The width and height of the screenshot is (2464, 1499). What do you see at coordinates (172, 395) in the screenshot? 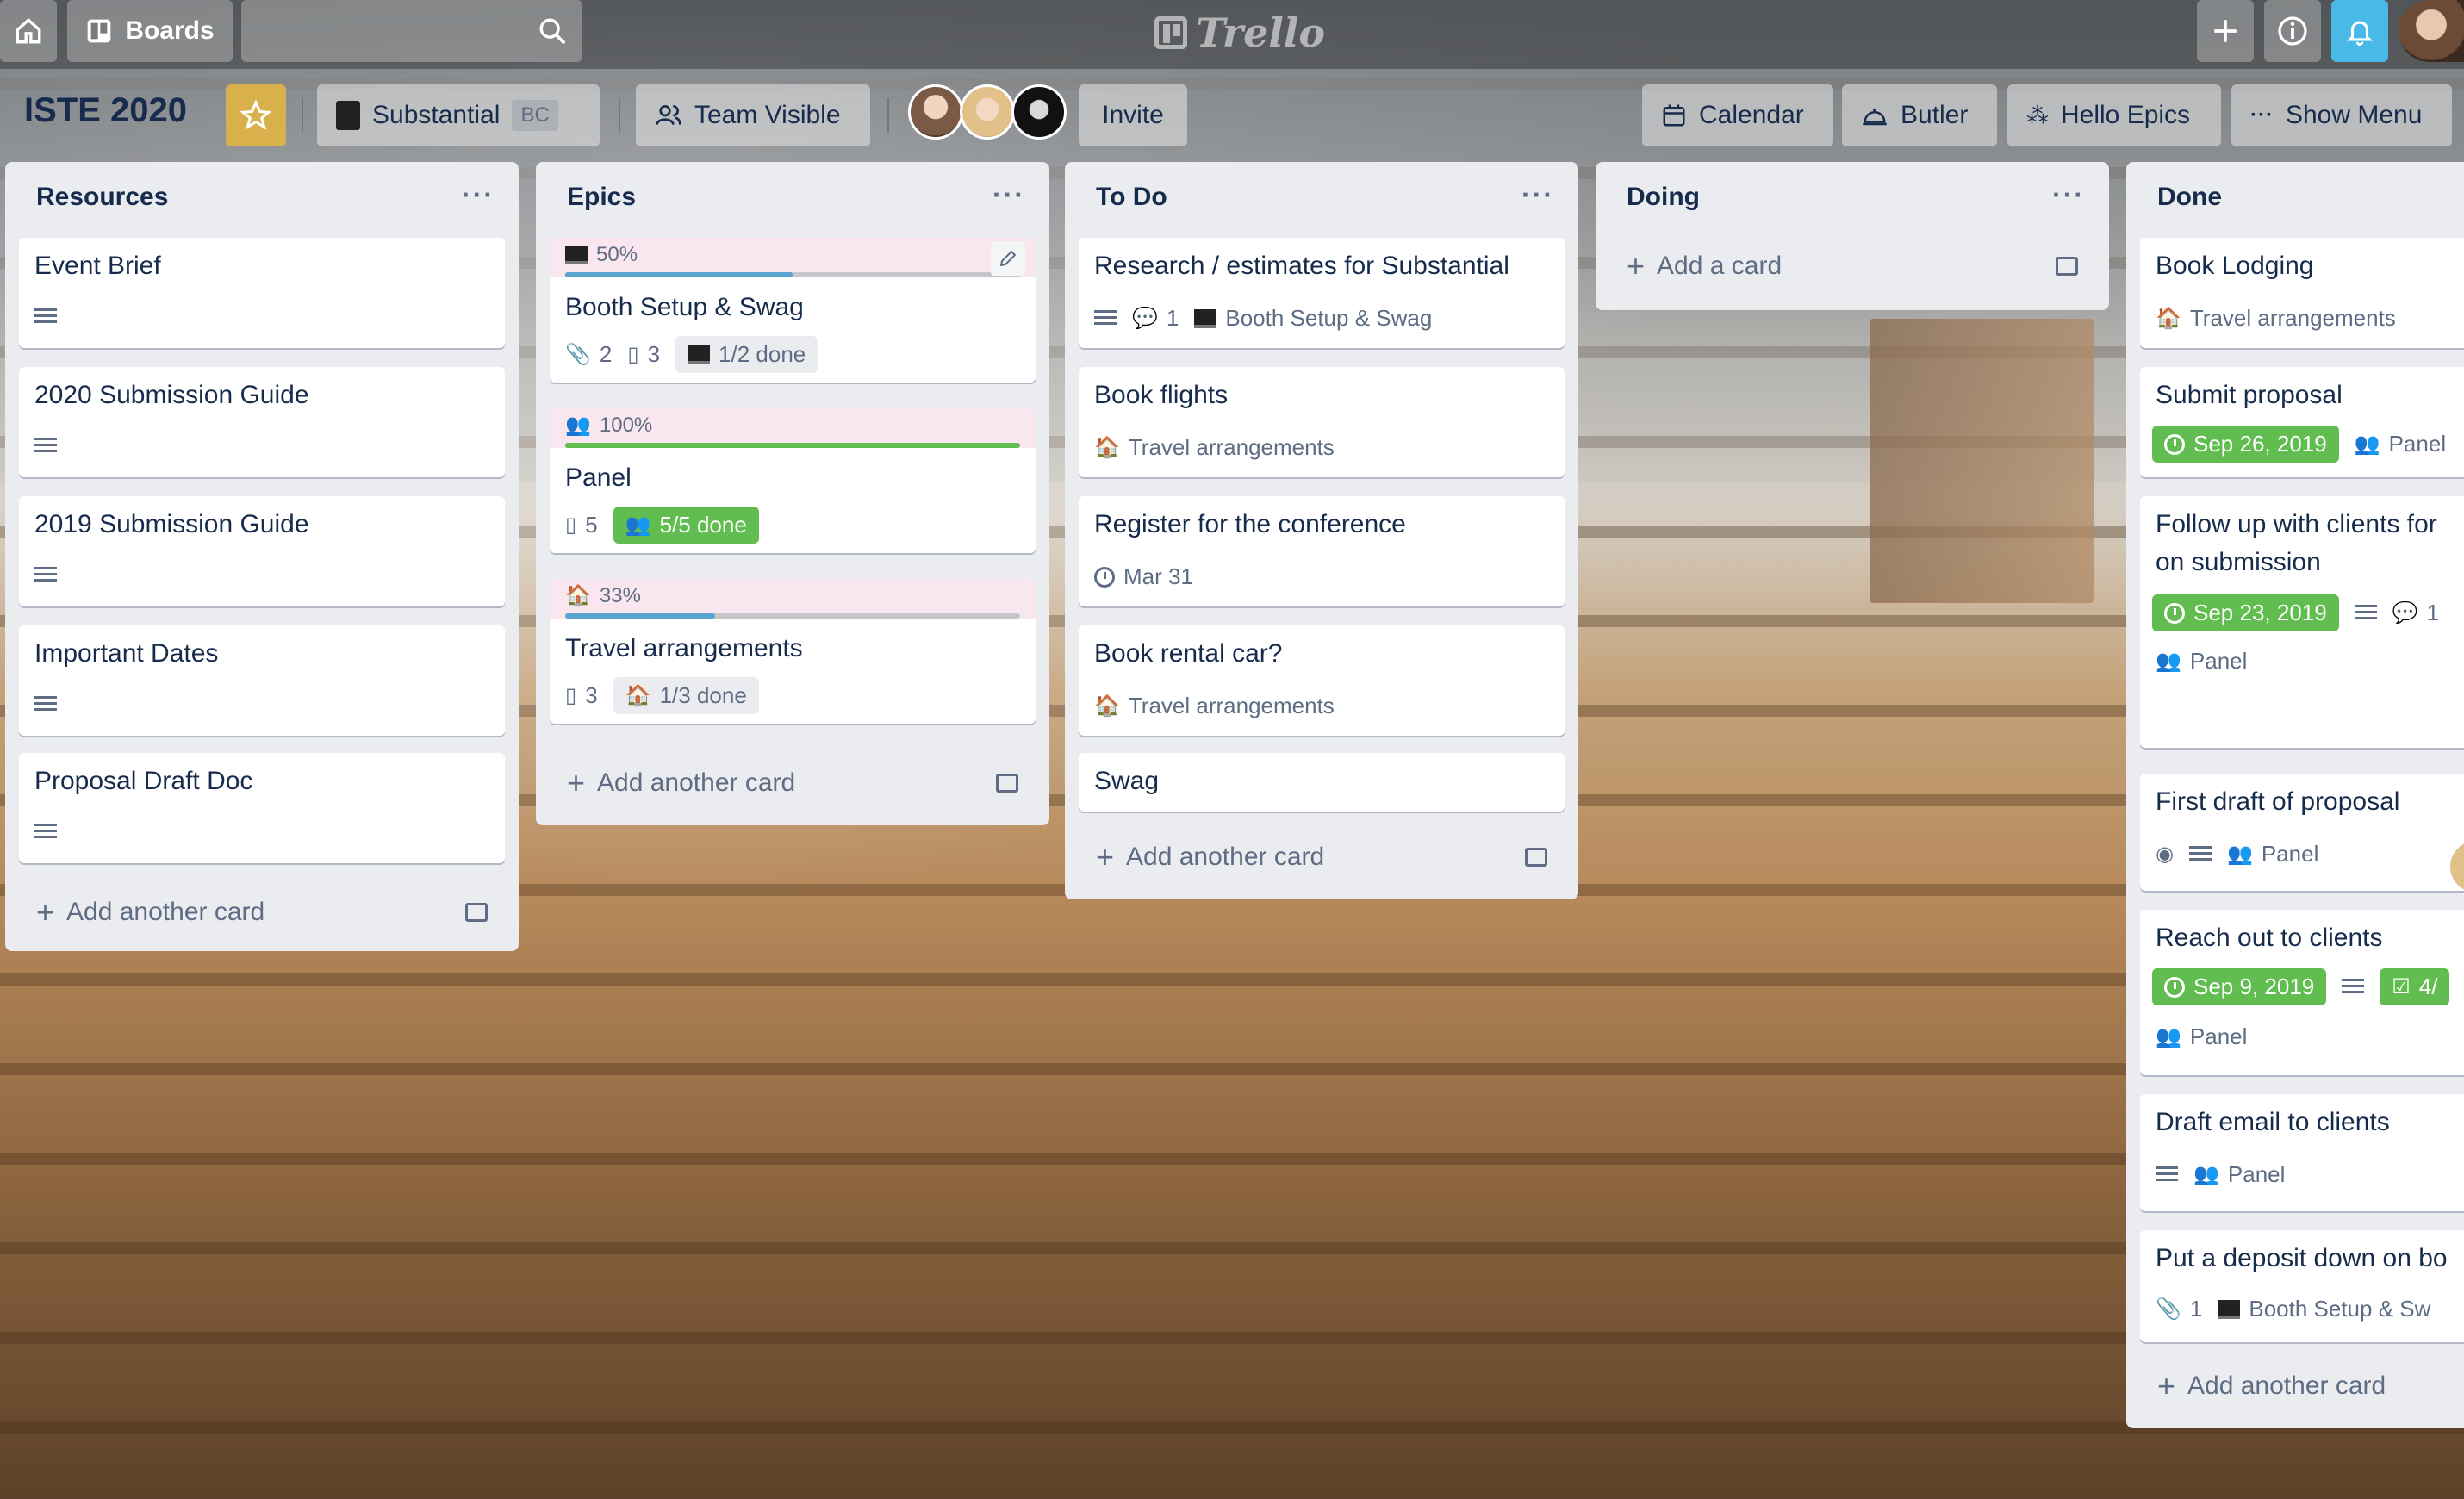
I see `card-title: 2020 Submission Guide` at bounding box center [172, 395].